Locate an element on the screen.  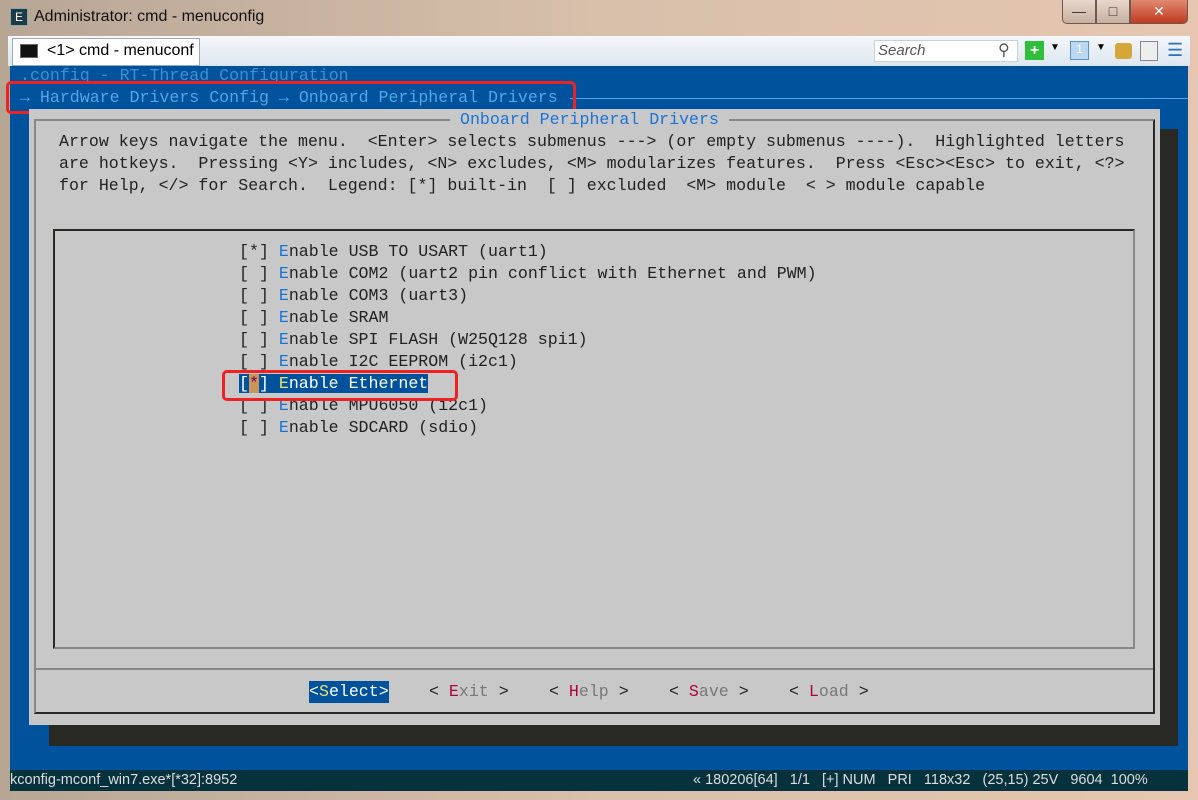
list-item: [ ] Enable COM3 (uart3) is located at coordinates (353, 296).